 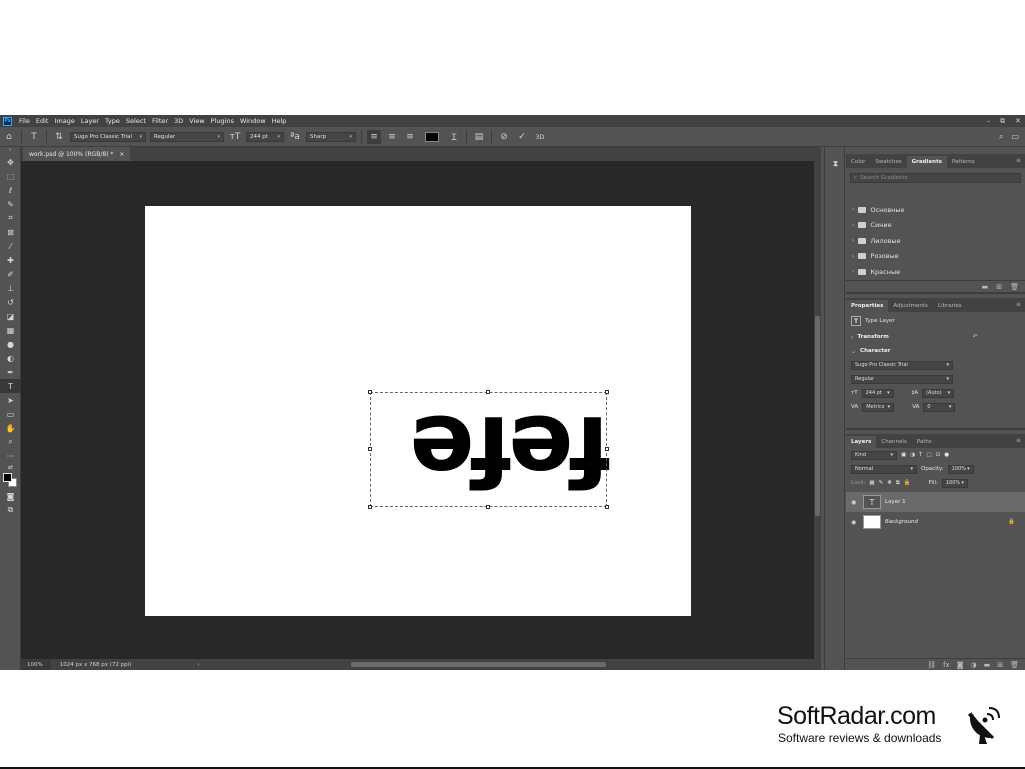 What do you see at coordinates (950, 306) in the screenshot?
I see `tab-libraries: Libraries` at bounding box center [950, 306].